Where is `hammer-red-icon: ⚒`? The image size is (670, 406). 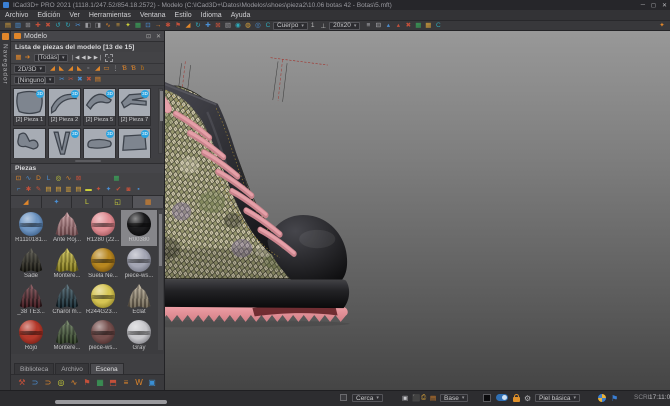 hammer-red-icon: ⚒ is located at coordinates (22, 383).